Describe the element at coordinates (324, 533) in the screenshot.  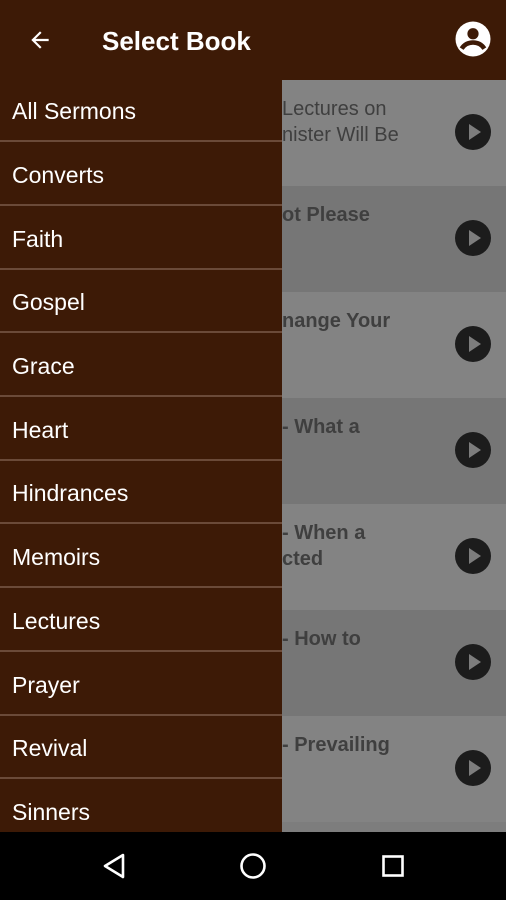
I see `list-item-title: - When a` at that location.